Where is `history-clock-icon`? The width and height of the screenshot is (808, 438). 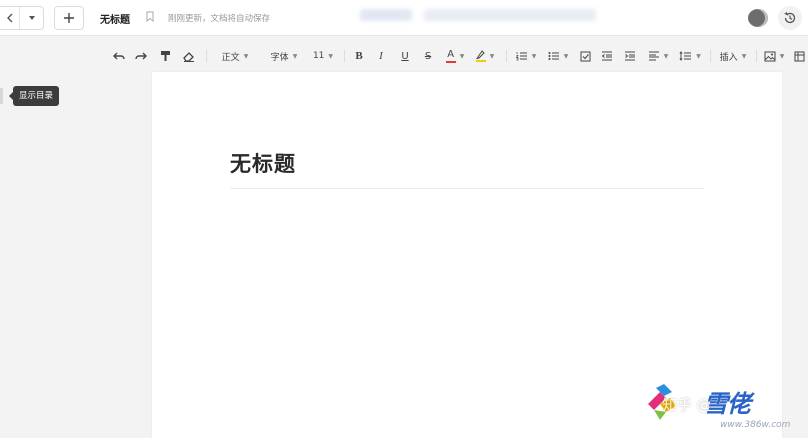
history-clock-icon is located at coordinates (790, 17).